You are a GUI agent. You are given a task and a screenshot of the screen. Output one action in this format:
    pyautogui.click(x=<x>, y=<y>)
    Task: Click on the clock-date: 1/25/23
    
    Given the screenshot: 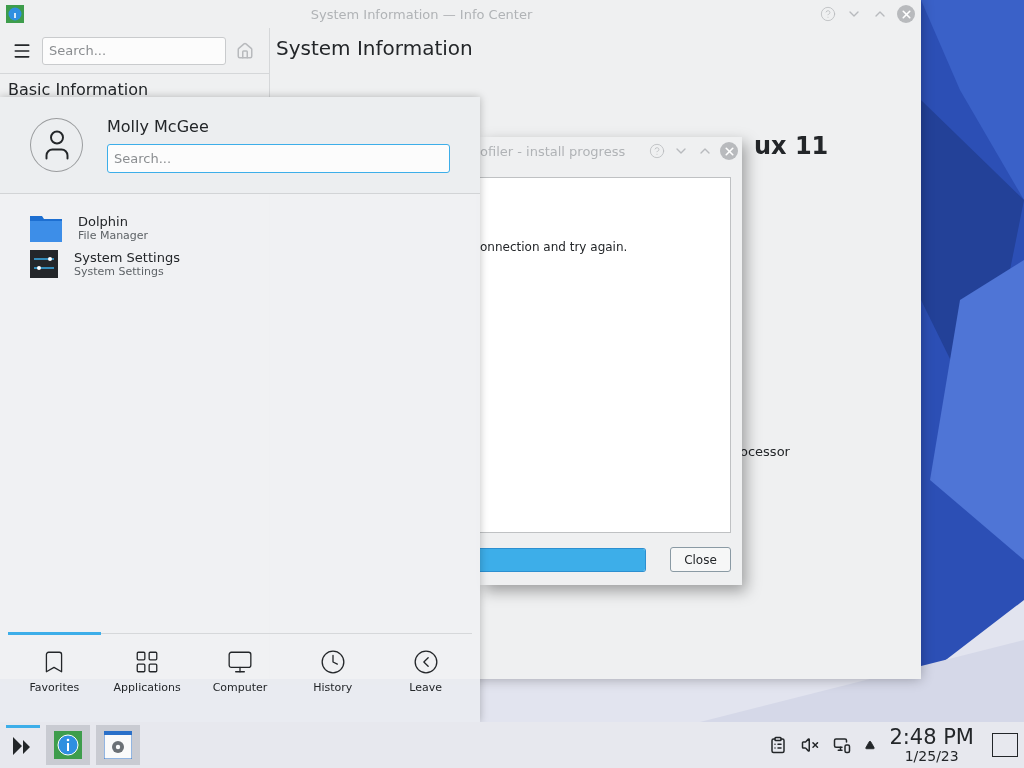 What is the action you would take?
    pyautogui.click(x=931, y=756)
    